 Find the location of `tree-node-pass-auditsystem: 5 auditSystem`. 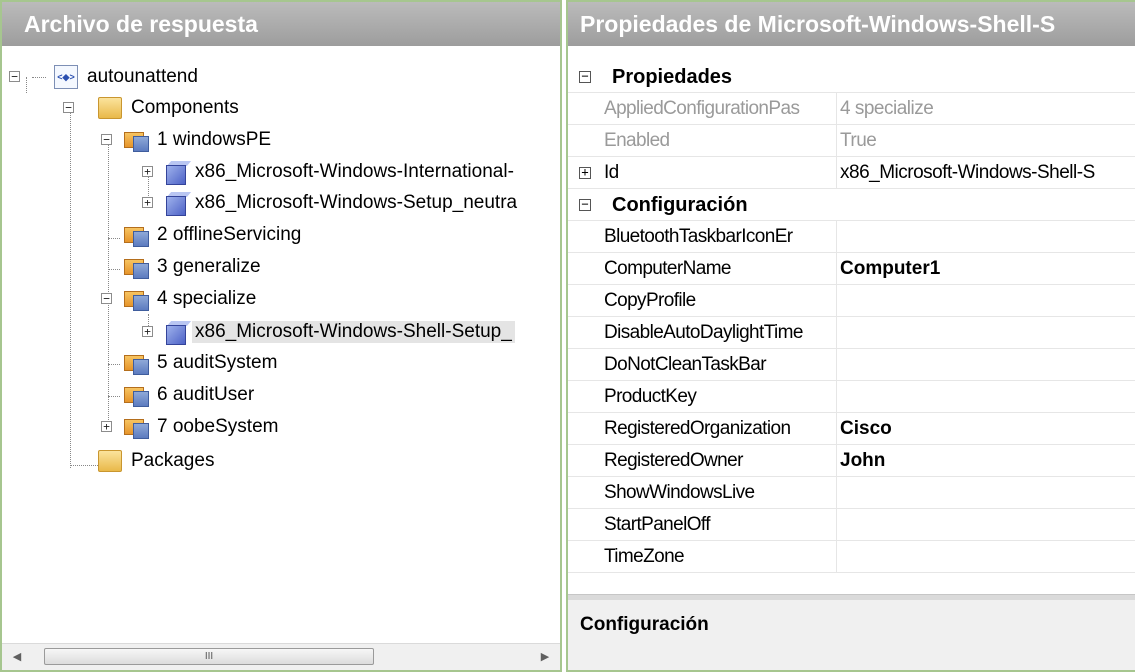

tree-node-pass-auditsystem: 5 auditSystem is located at coordinates (202, 363).